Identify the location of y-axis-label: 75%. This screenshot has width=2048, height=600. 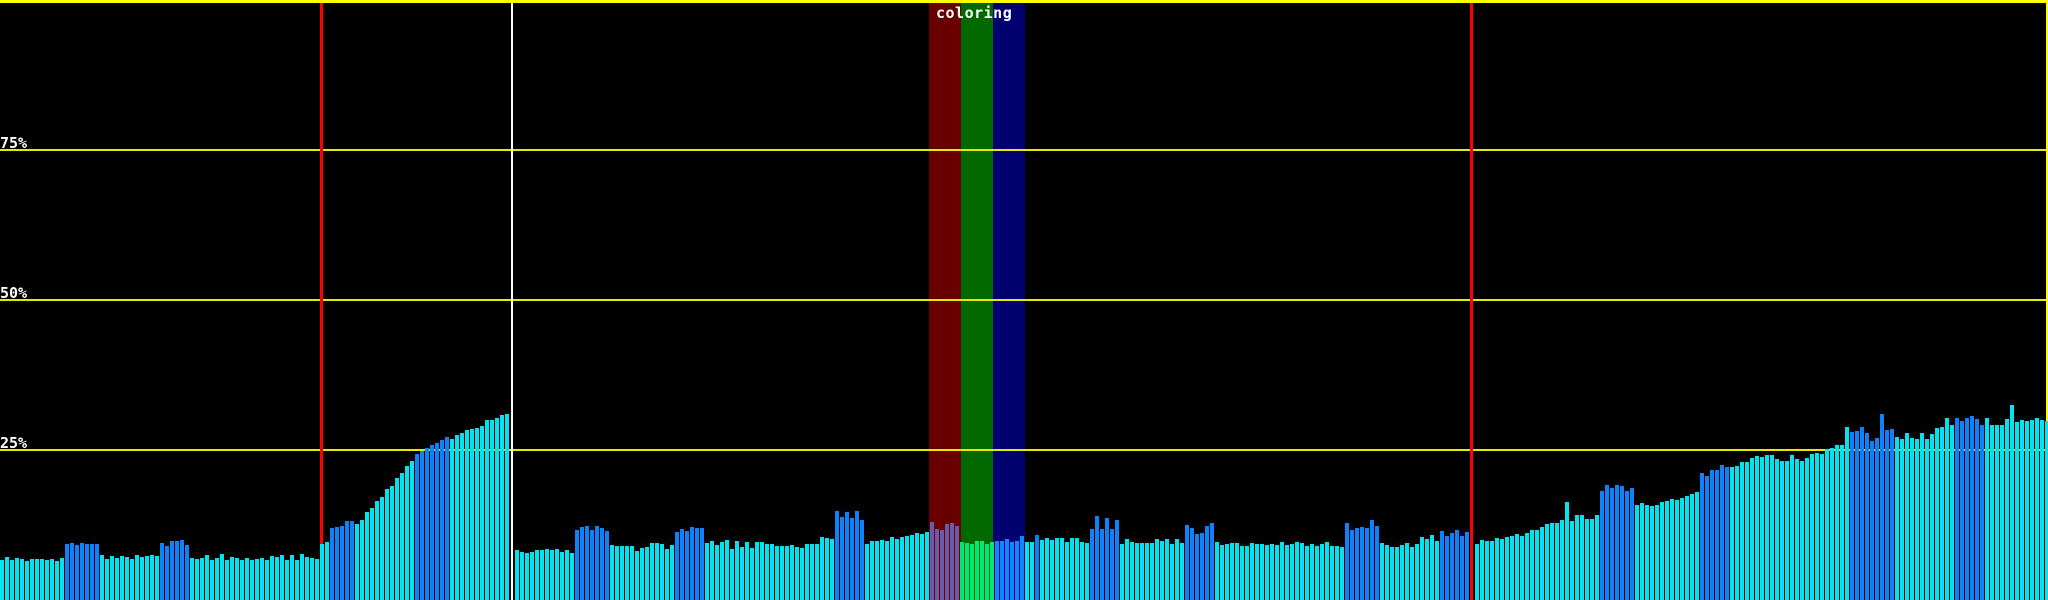
(14, 143).